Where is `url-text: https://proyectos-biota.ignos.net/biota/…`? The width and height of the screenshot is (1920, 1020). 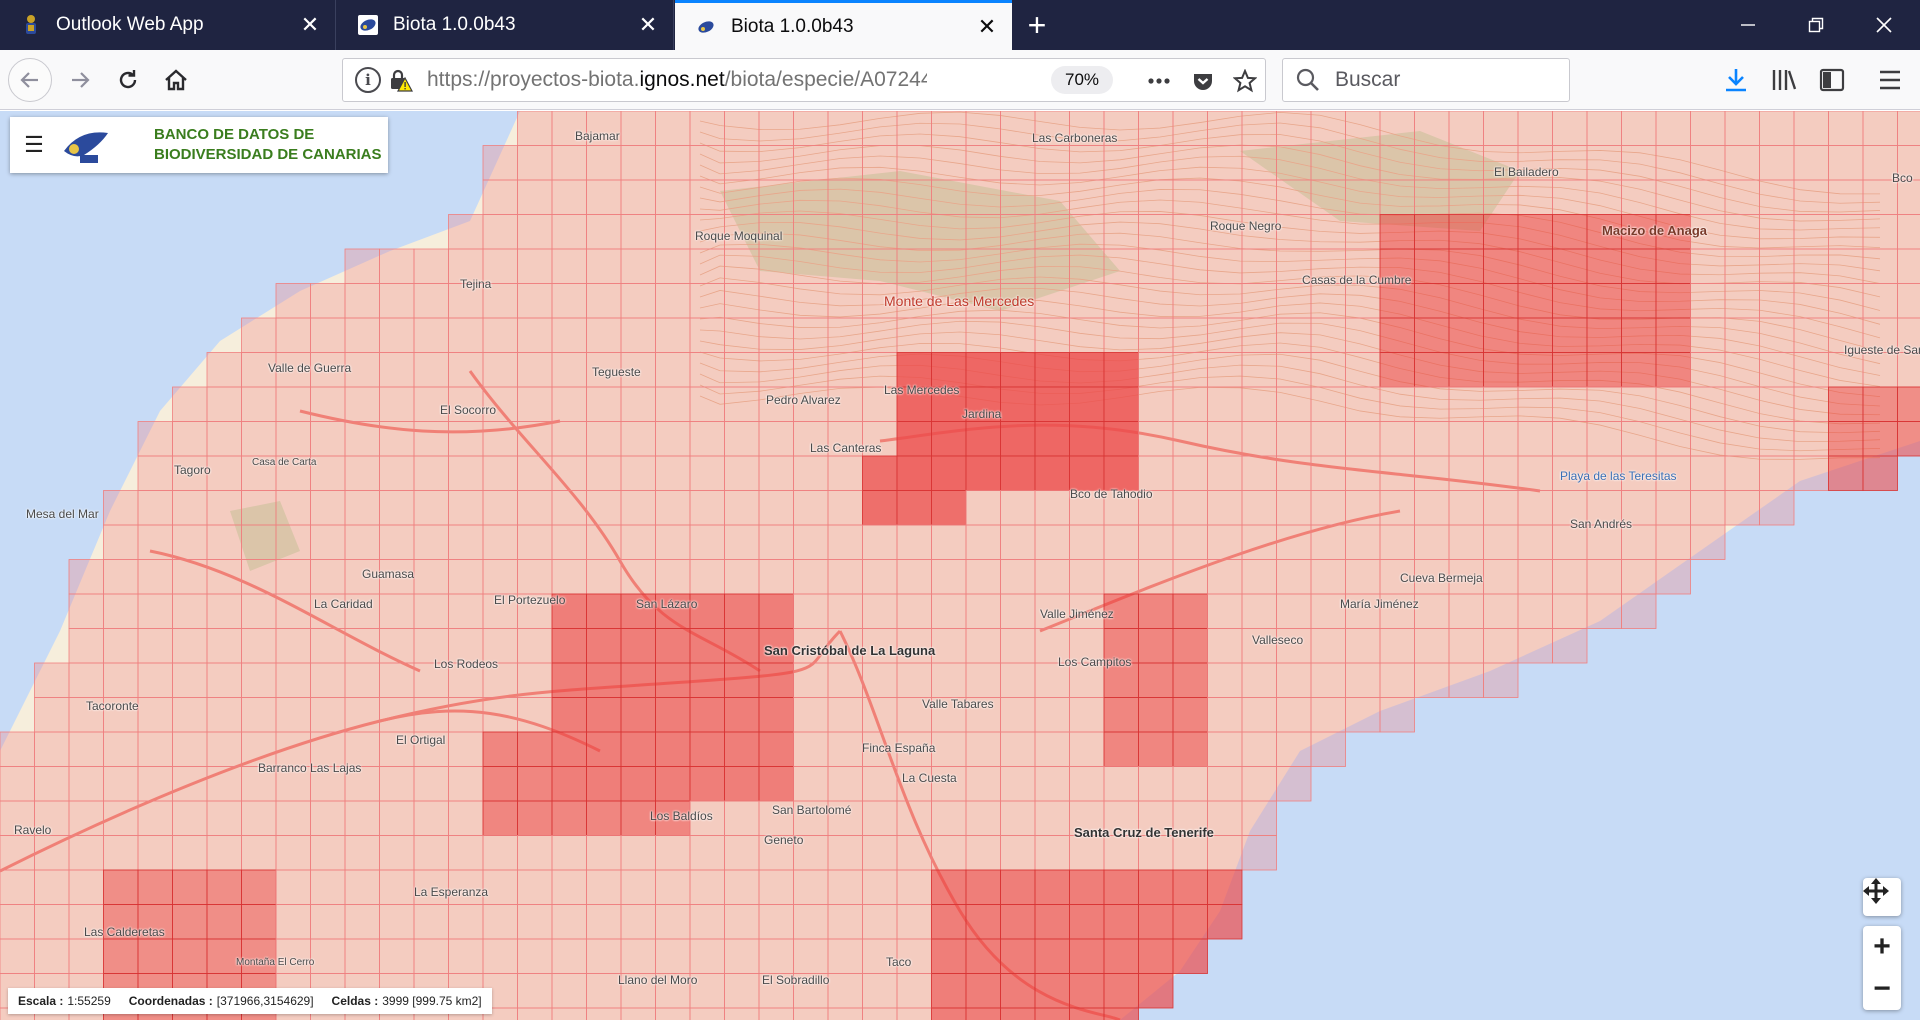 url-text: https://proyectos-biota.ignos.net/biota/… is located at coordinates (677, 80).